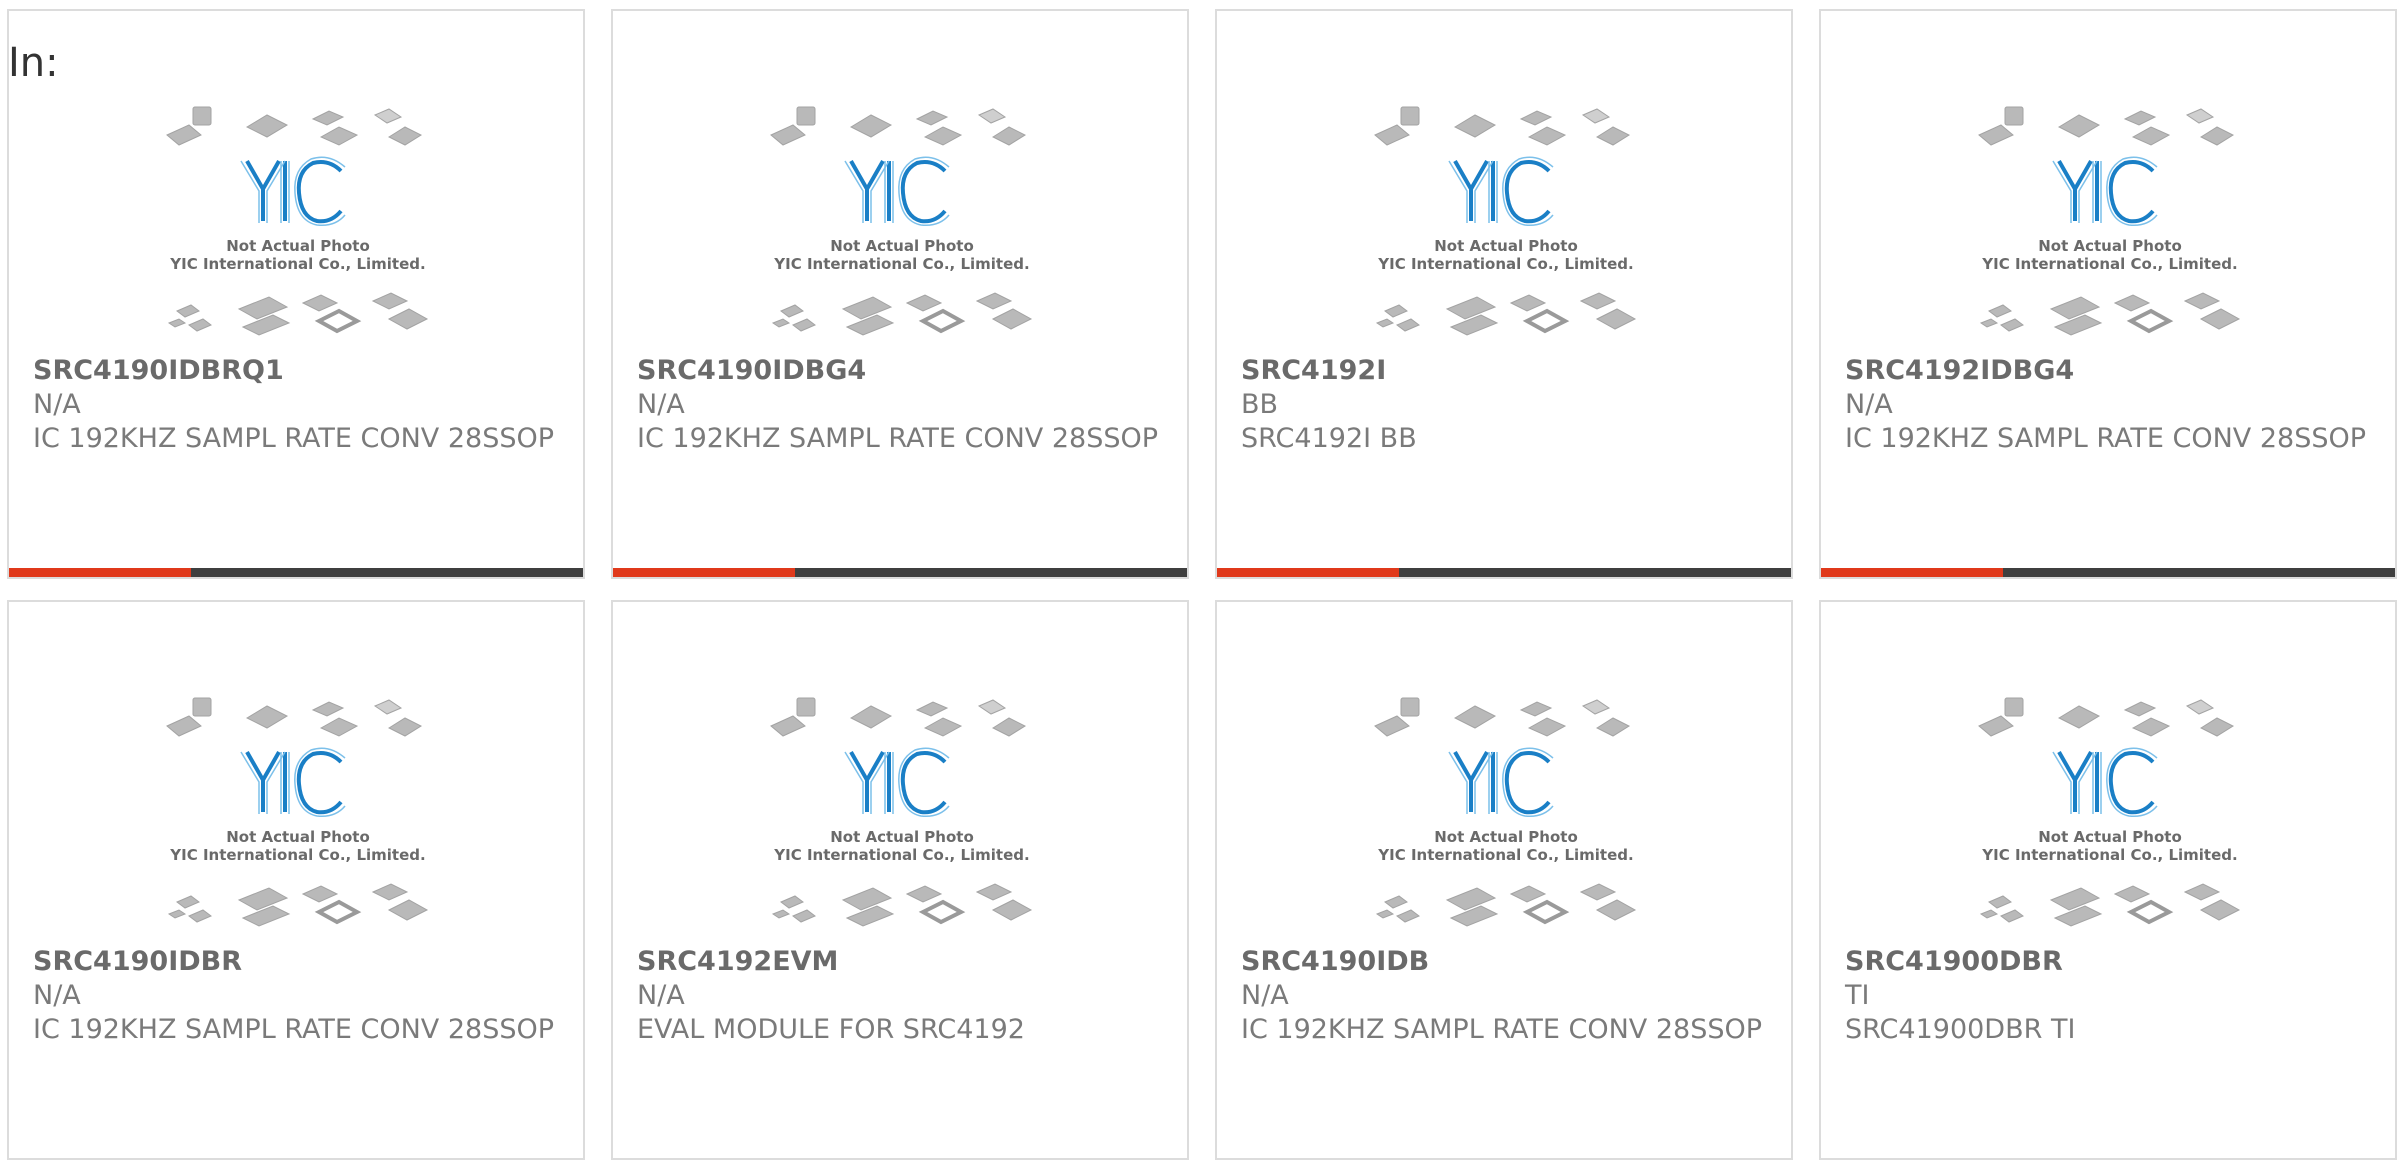 The image size is (2400, 1160). Describe the element at coordinates (907, 962) in the screenshot. I see `part-number: SRC4192EVM` at that location.